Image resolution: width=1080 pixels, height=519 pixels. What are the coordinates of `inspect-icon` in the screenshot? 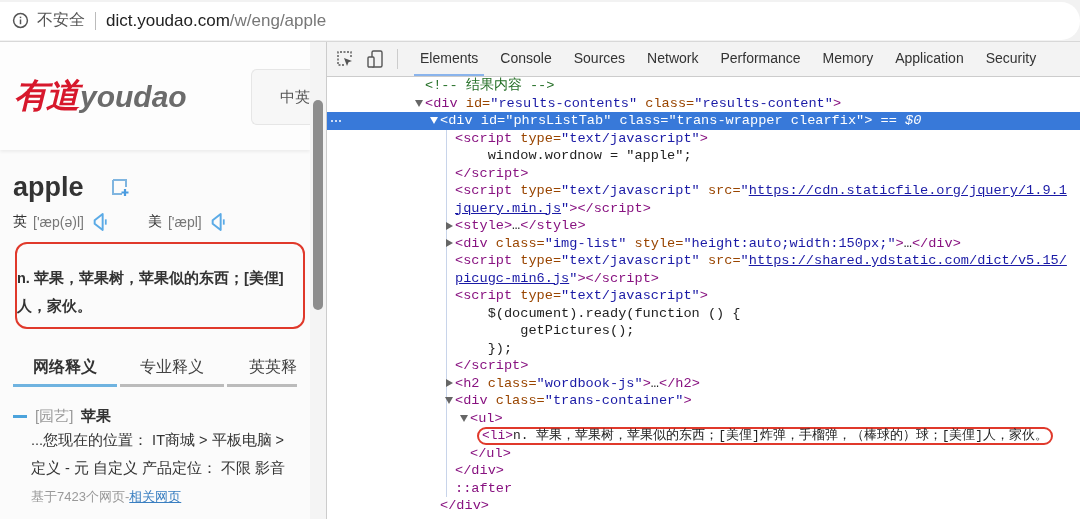 It's located at (345, 59).